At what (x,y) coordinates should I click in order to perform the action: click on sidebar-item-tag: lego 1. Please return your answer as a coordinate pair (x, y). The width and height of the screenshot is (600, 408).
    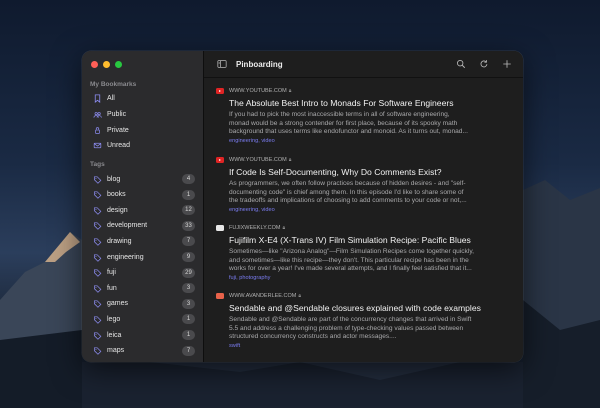
    Looking at the image, I should click on (143, 319).